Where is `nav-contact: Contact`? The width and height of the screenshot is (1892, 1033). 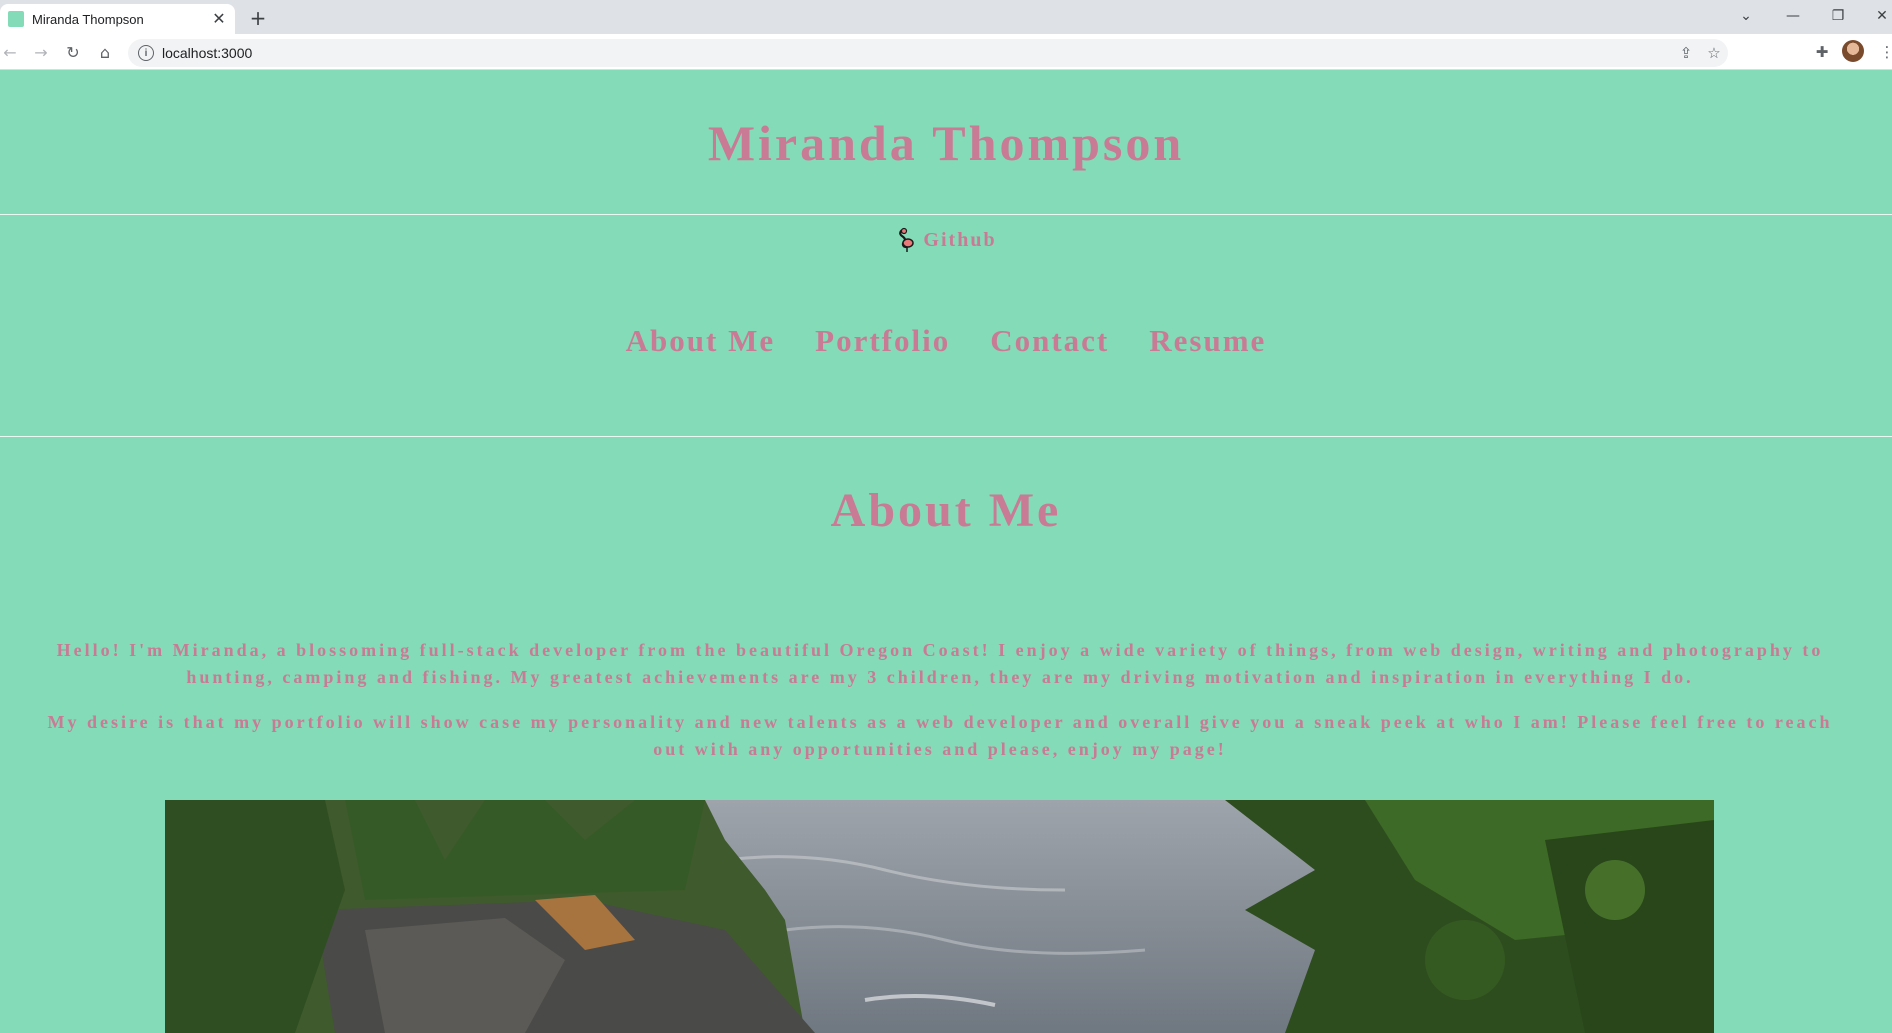 nav-contact: Contact is located at coordinates (1049, 341).